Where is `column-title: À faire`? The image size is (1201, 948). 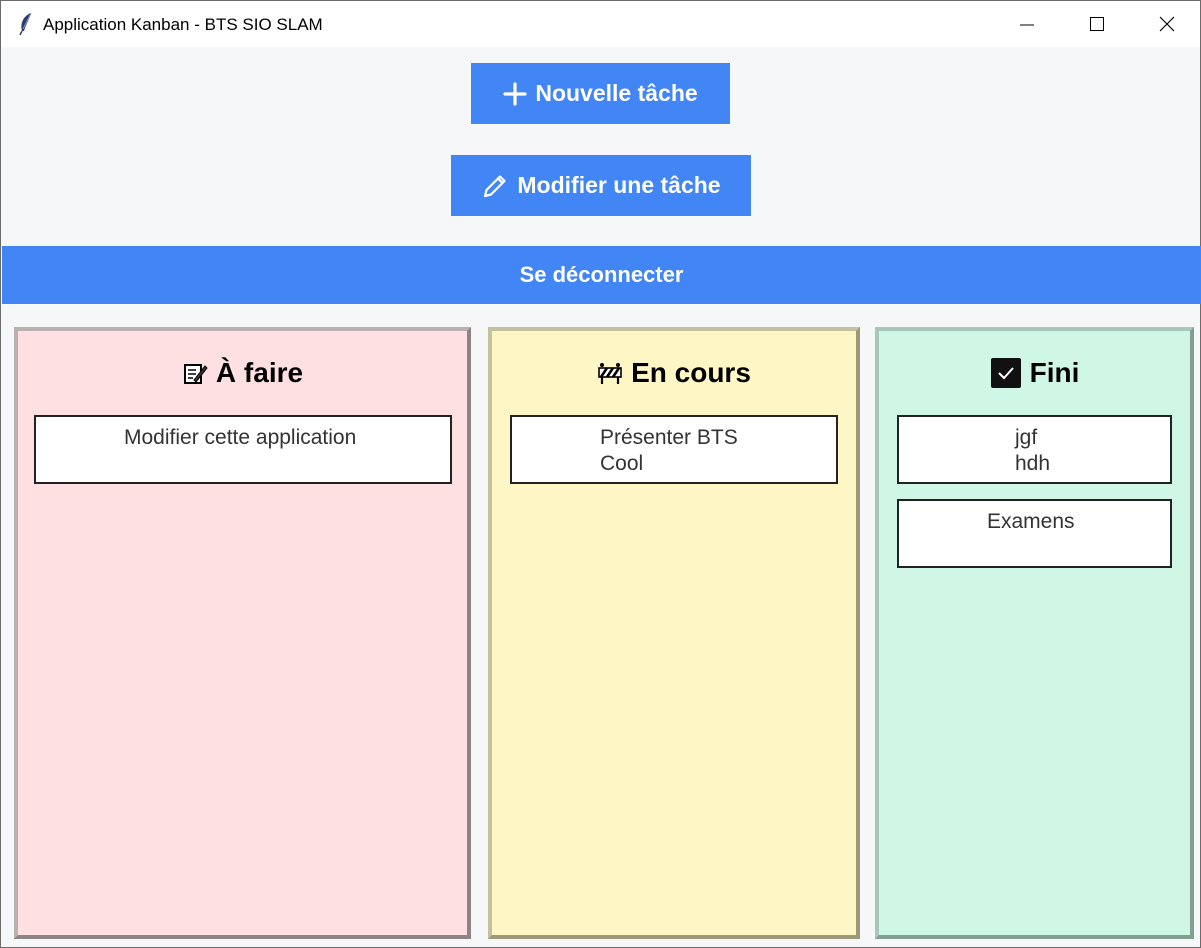
column-title: À faire is located at coordinates (259, 372).